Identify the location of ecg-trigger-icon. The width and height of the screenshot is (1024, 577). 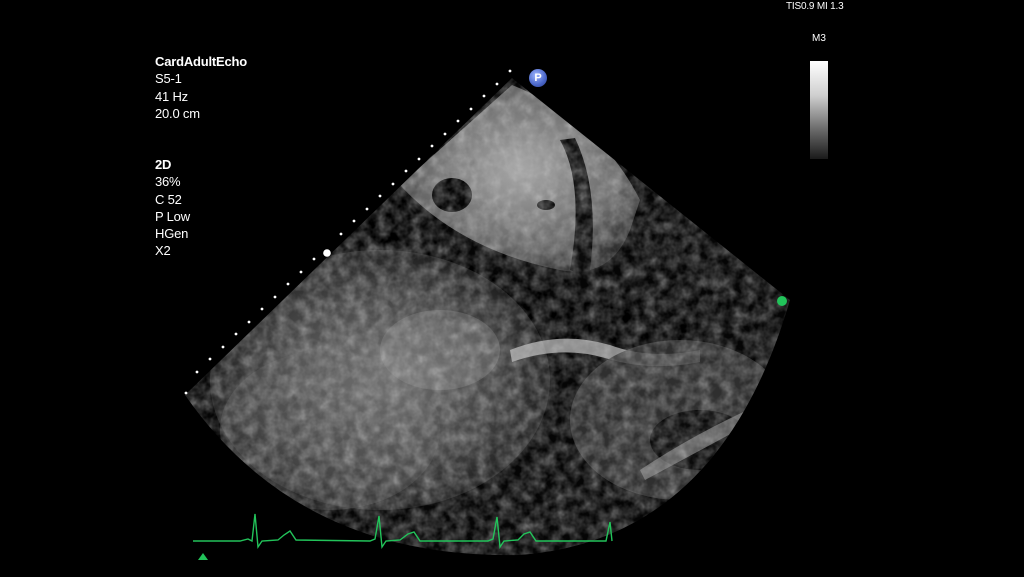
(203, 556).